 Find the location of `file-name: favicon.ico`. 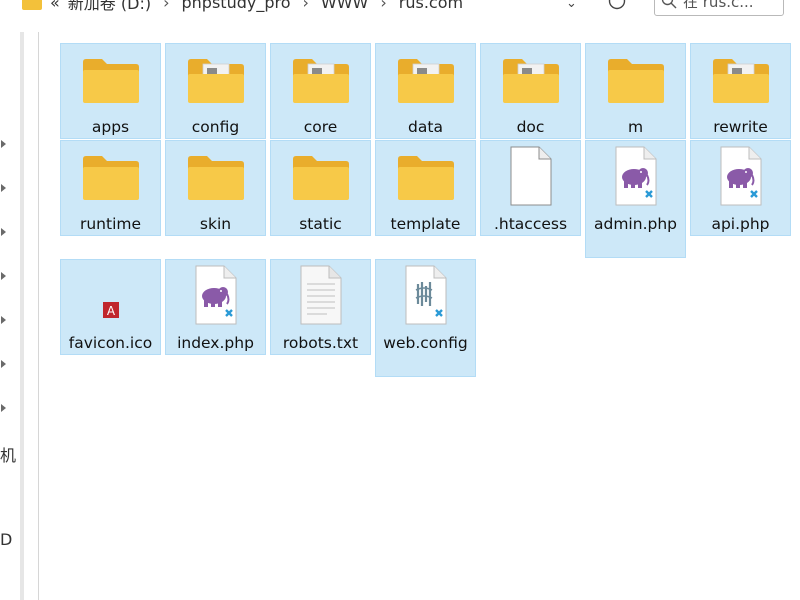

file-name: favicon.ico is located at coordinates (110, 343).